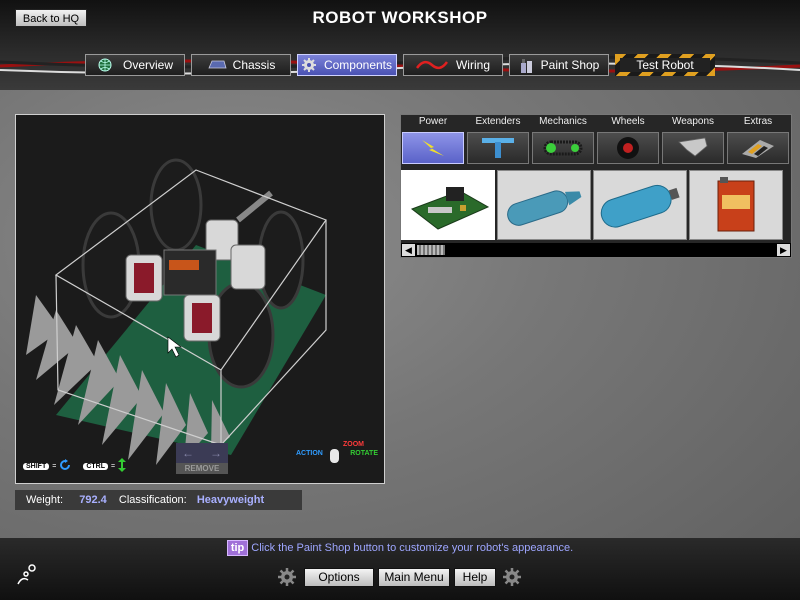 The image size is (800, 600). What do you see at coordinates (36, 466) in the screenshot?
I see `shift-key-label: SHIFT` at bounding box center [36, 466].